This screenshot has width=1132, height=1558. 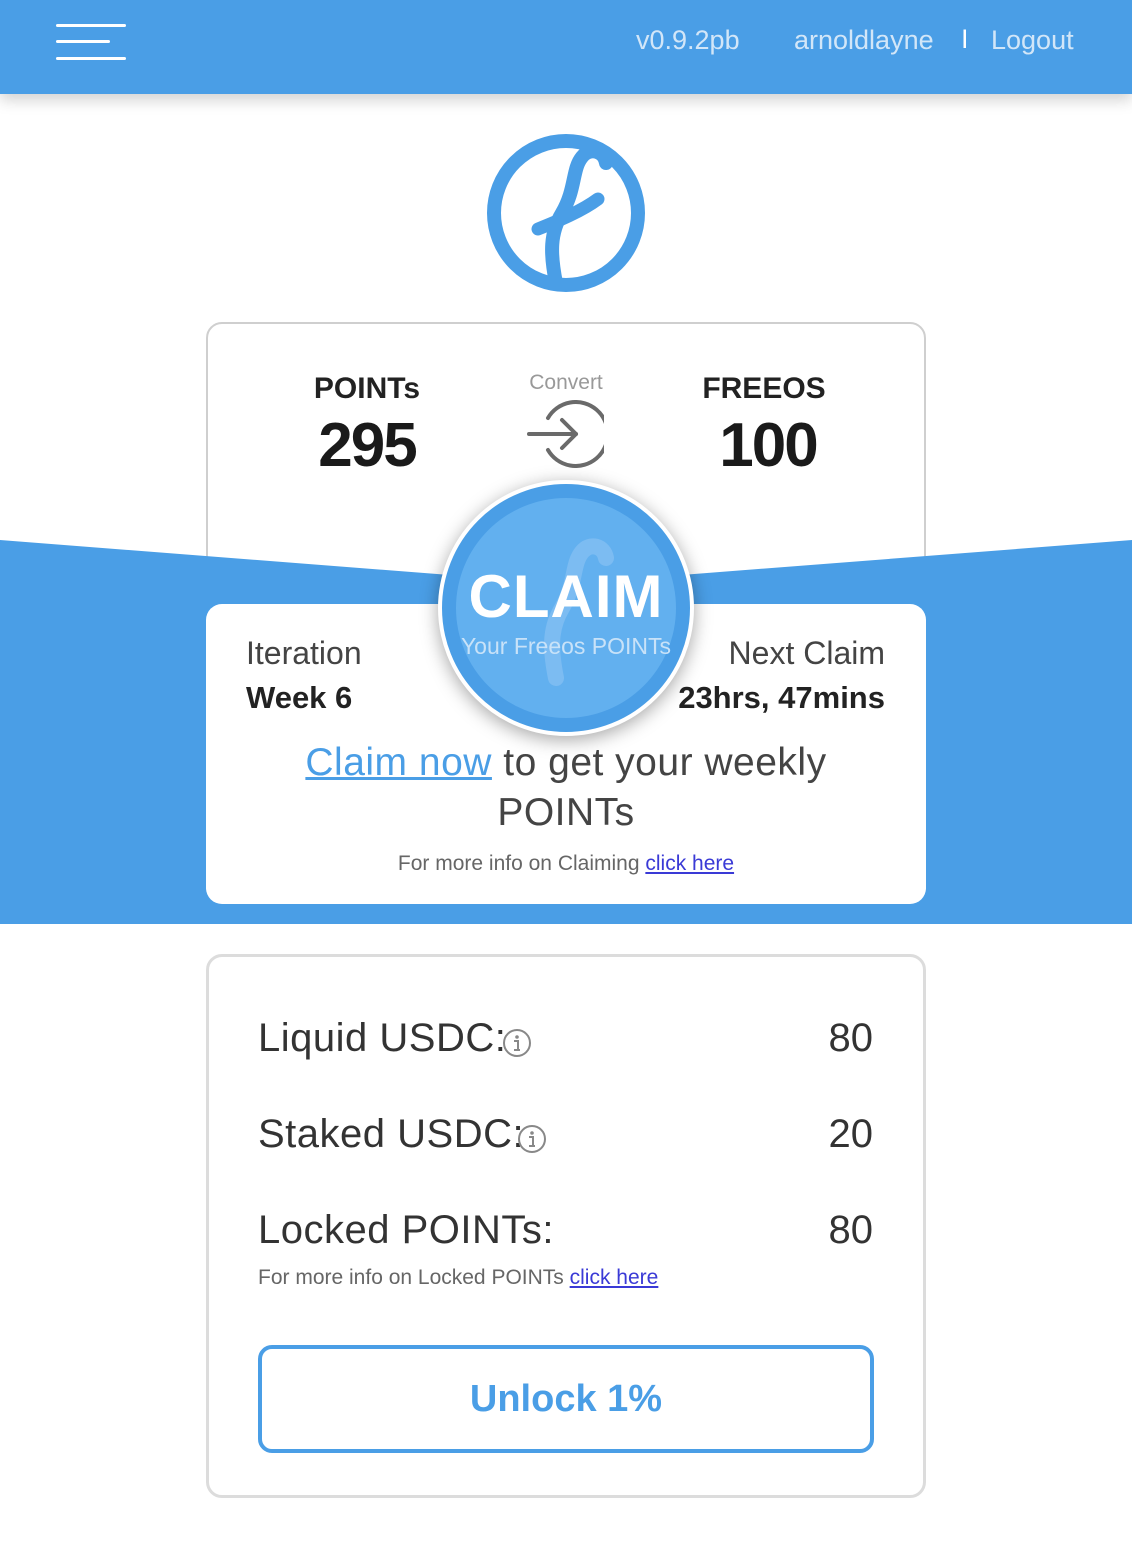 What do you see at coordinates (688, 40) in the screenshot?
I see `version-label: v0.9.2pb` at bounding box center [688, 40].